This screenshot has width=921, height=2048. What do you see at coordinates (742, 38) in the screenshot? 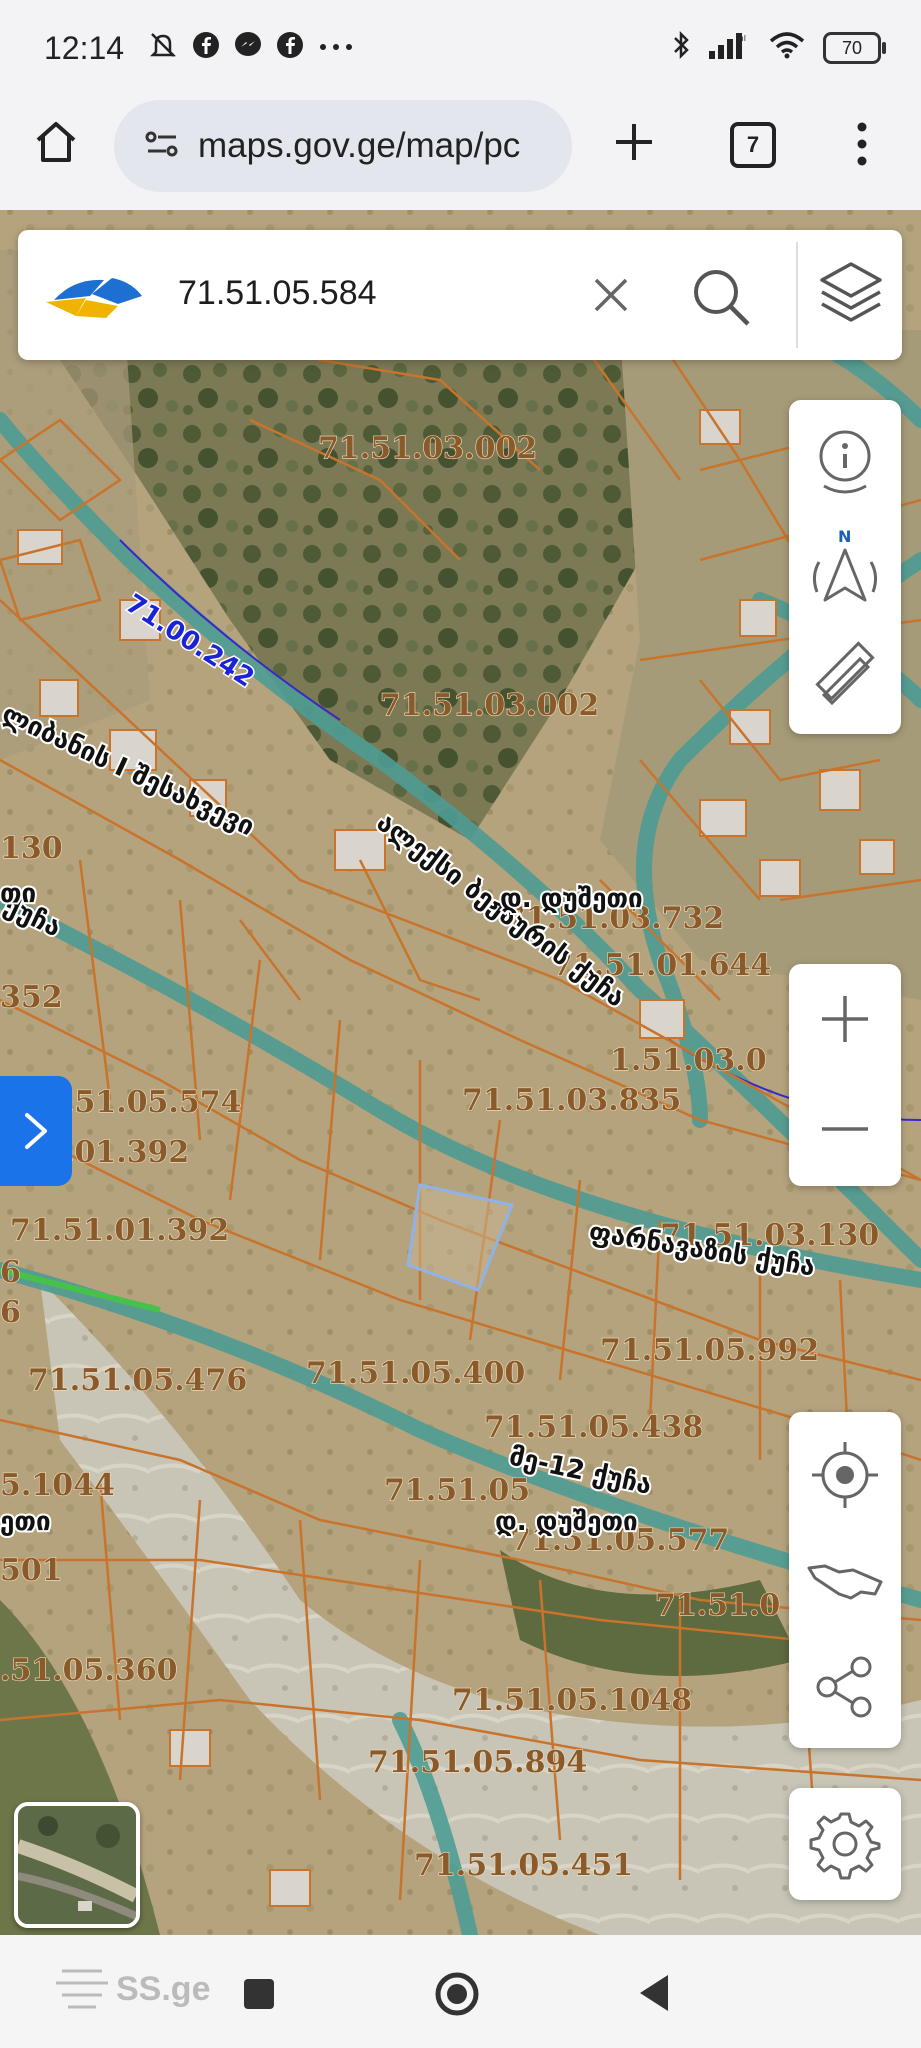
I see `svg-text: .ıl` at bounding box center [742, 38].